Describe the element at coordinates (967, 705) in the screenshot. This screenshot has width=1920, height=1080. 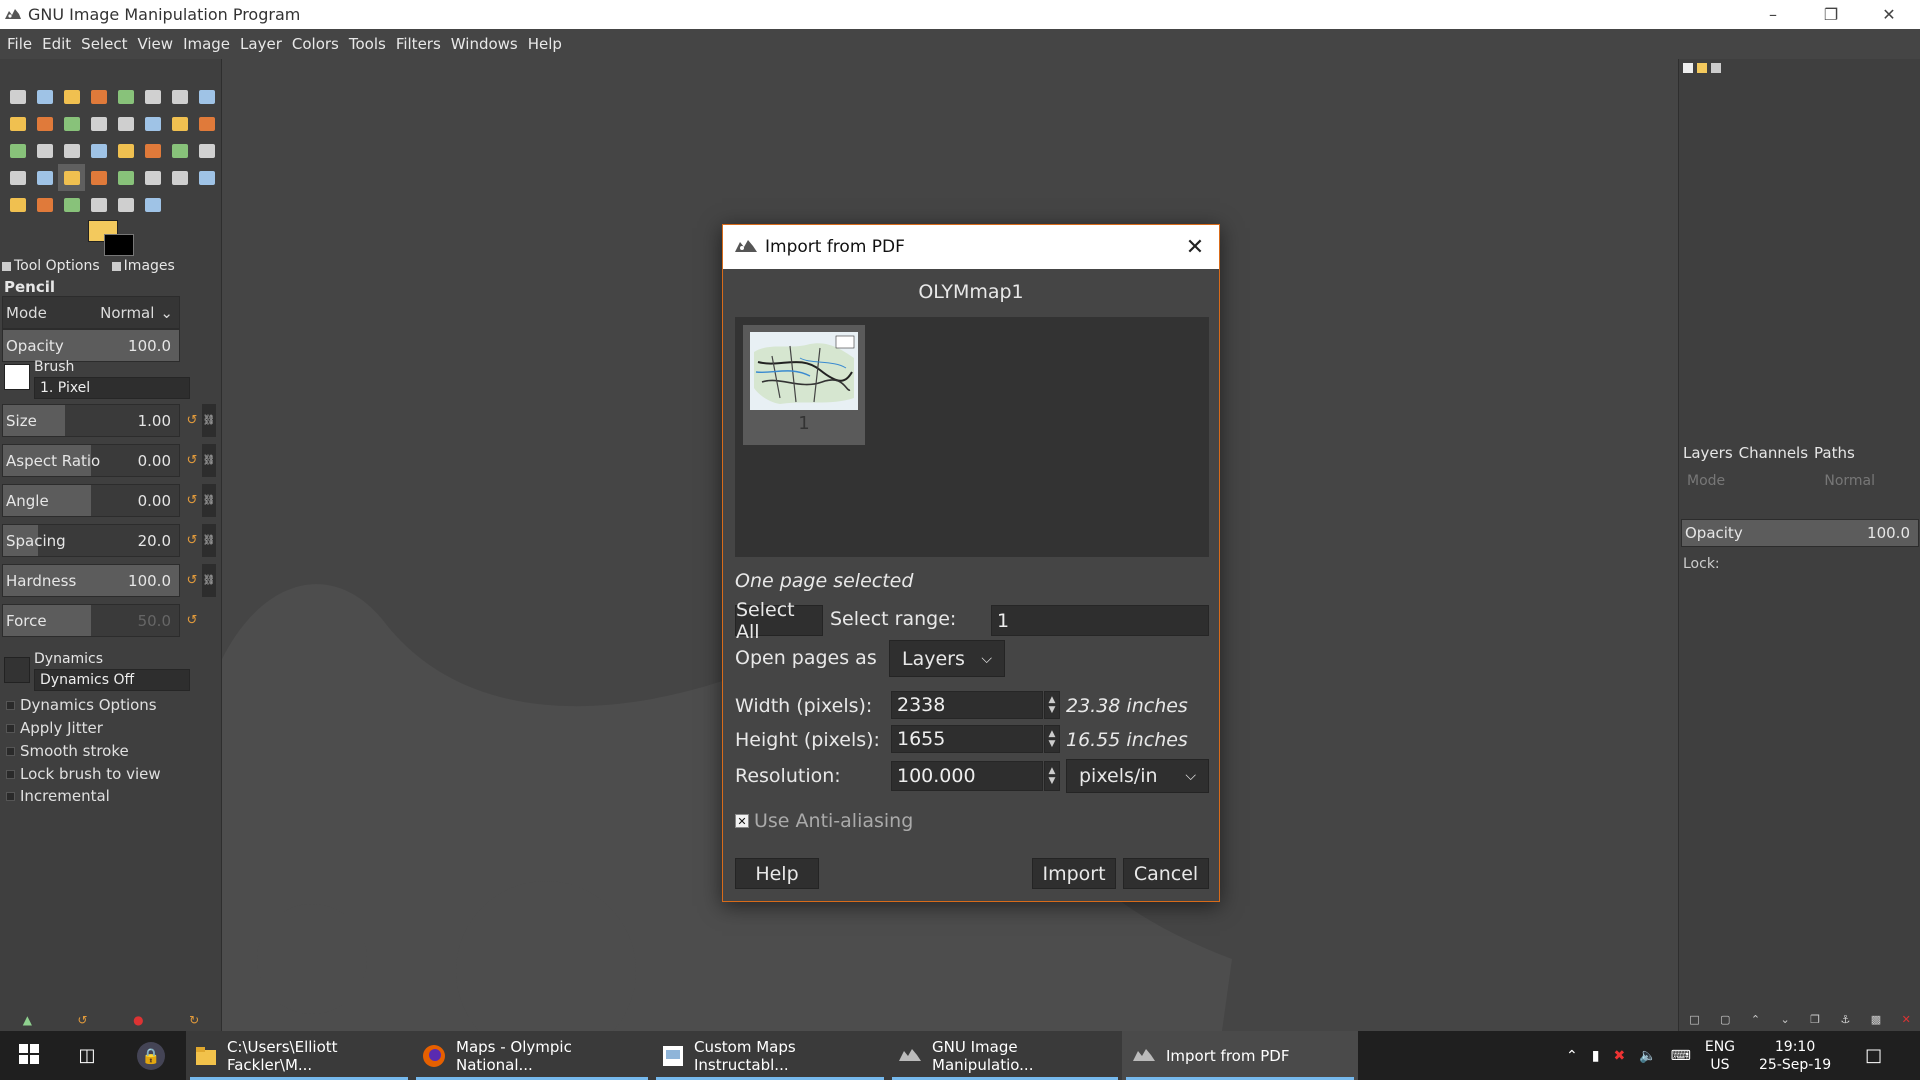
I see `width-input: 2338` at that location.